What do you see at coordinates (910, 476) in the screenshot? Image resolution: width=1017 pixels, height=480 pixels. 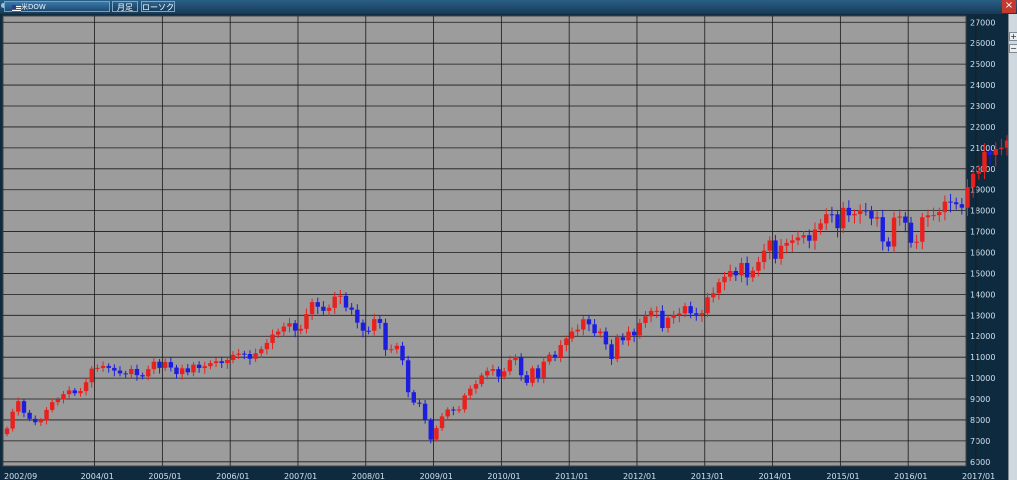 I see `x-tick-label: 2016/01` at bounding box center [910, 476].